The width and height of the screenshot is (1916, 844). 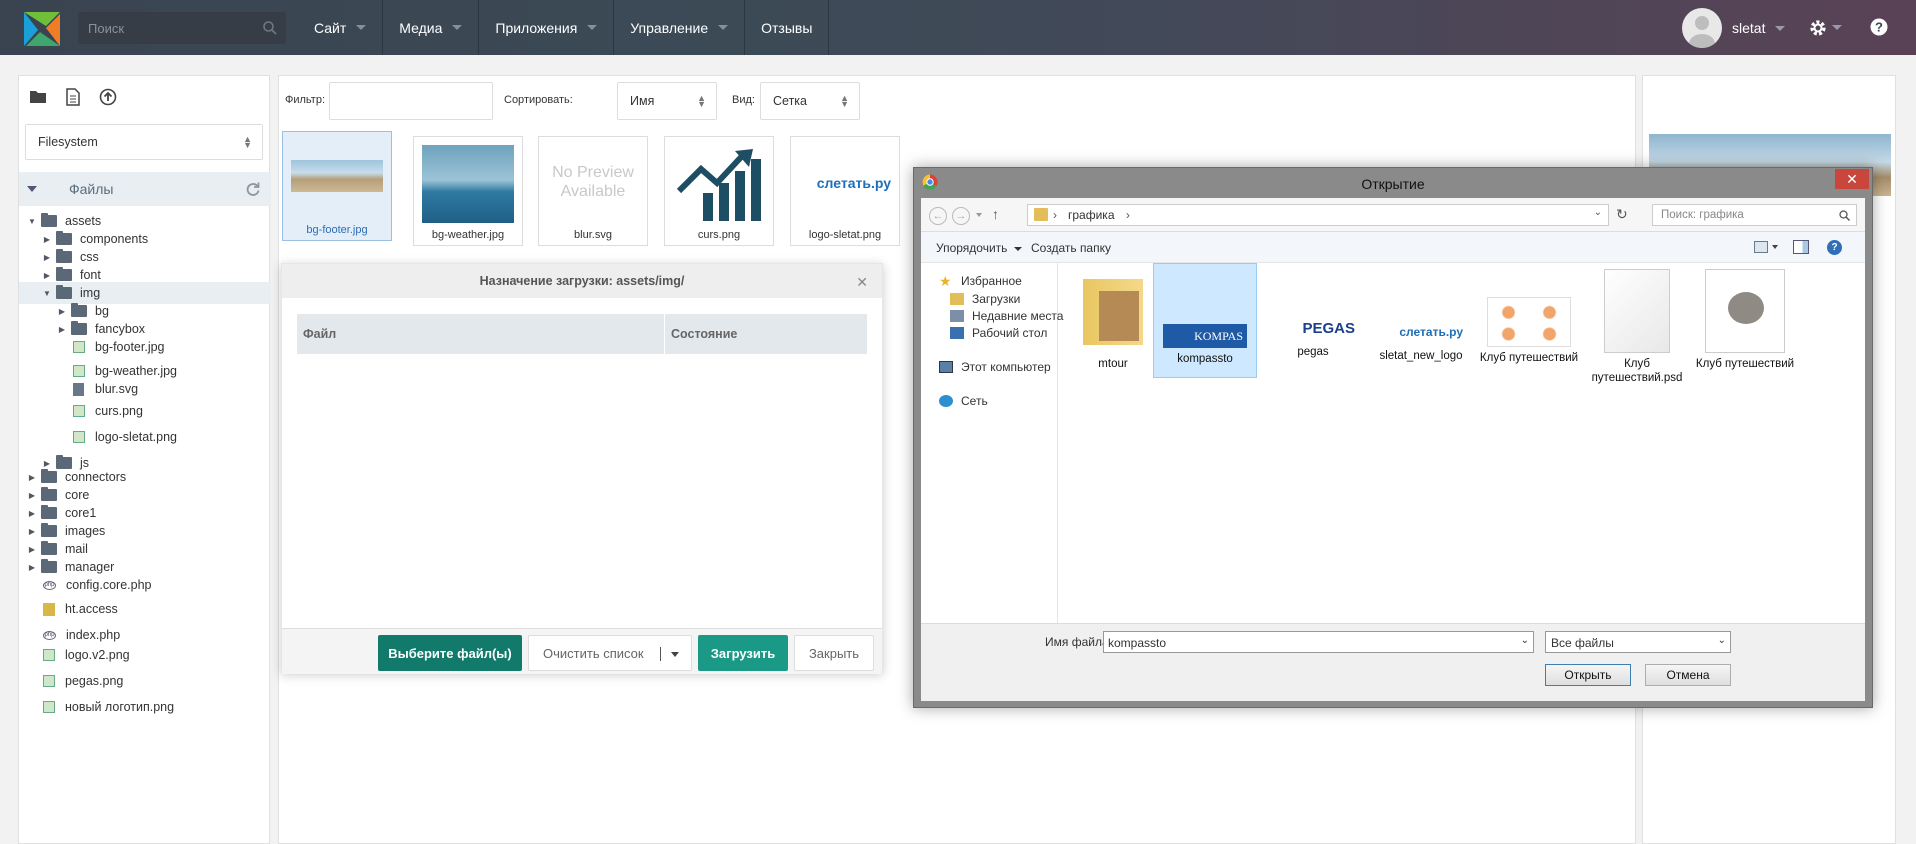 What do you see at coordinates (1761, 247) in the screenshot?
I see `view-mode-icon` at bounding box center [1761, 247].